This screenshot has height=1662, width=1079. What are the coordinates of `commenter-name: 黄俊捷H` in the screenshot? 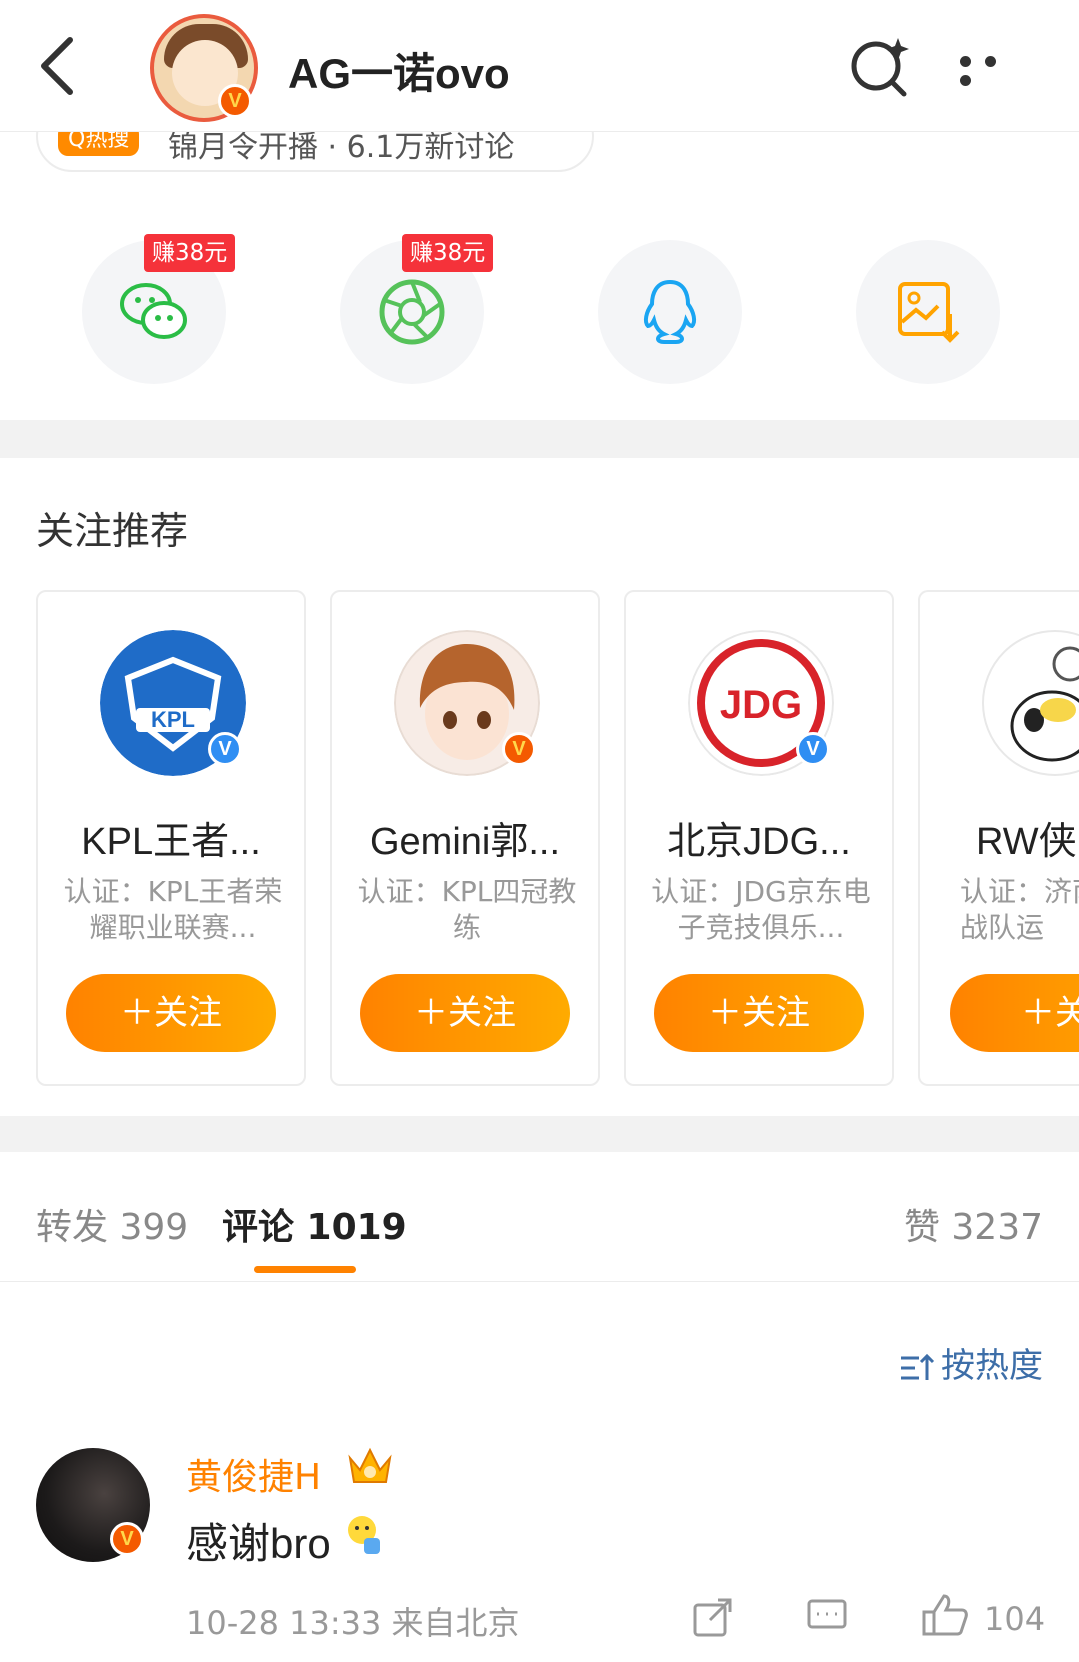 It's located at (253, 1474).